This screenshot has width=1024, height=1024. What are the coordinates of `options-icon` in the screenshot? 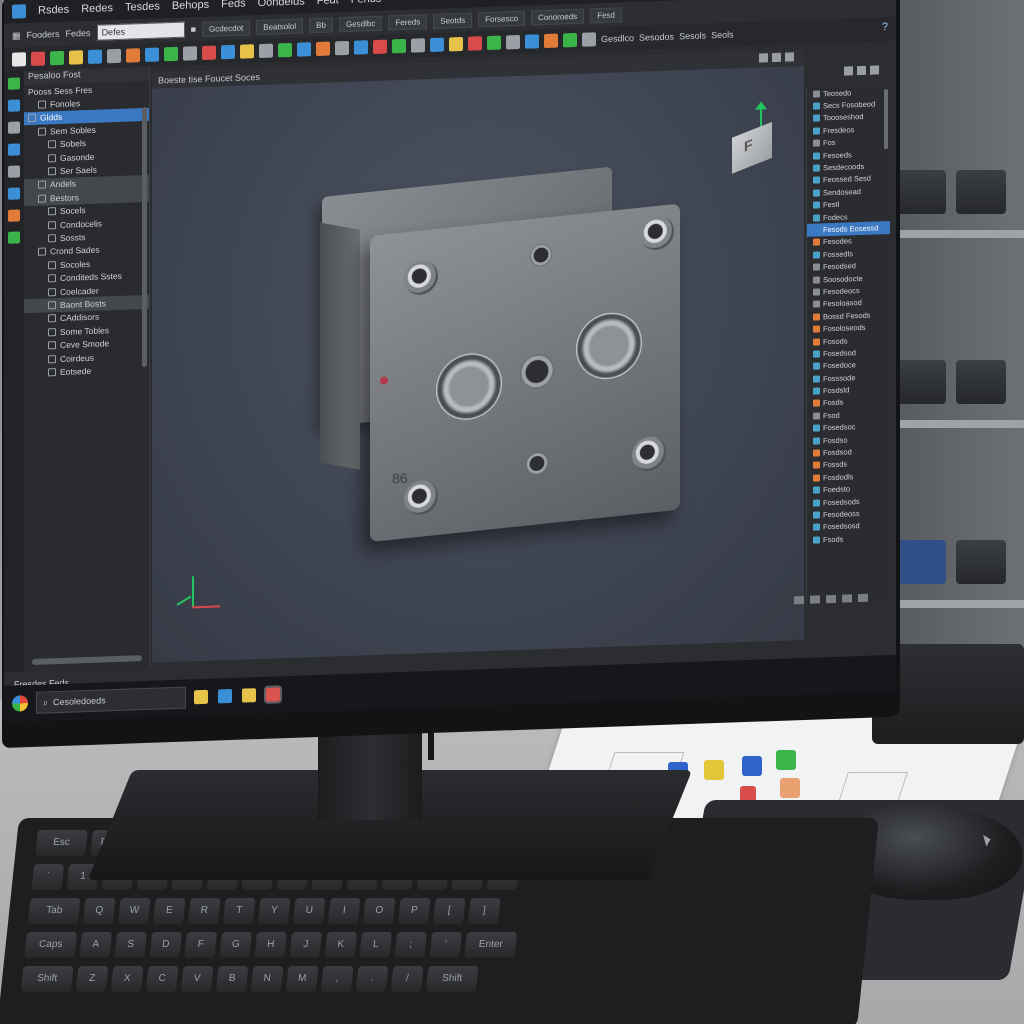 It's located at (861, 70).